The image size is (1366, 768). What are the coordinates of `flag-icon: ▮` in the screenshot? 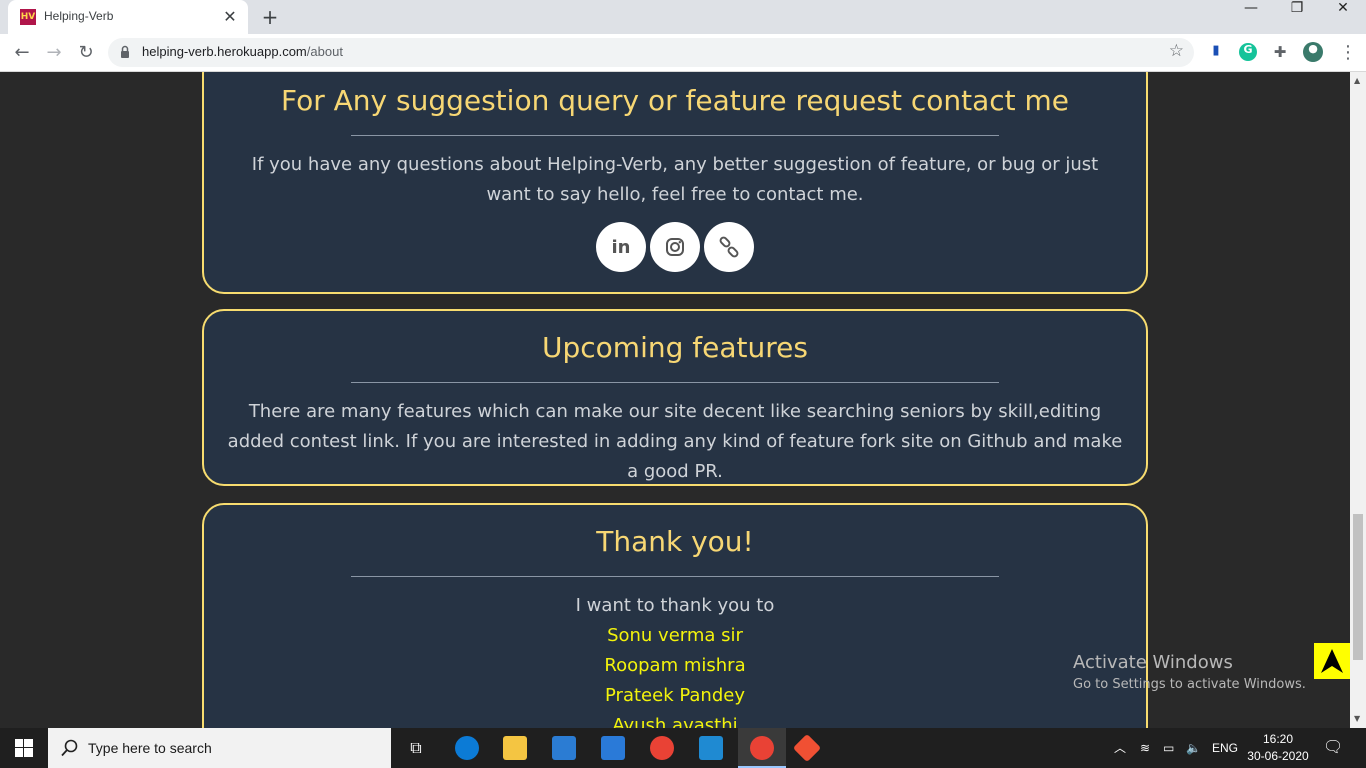 It's located at (1216, 52).